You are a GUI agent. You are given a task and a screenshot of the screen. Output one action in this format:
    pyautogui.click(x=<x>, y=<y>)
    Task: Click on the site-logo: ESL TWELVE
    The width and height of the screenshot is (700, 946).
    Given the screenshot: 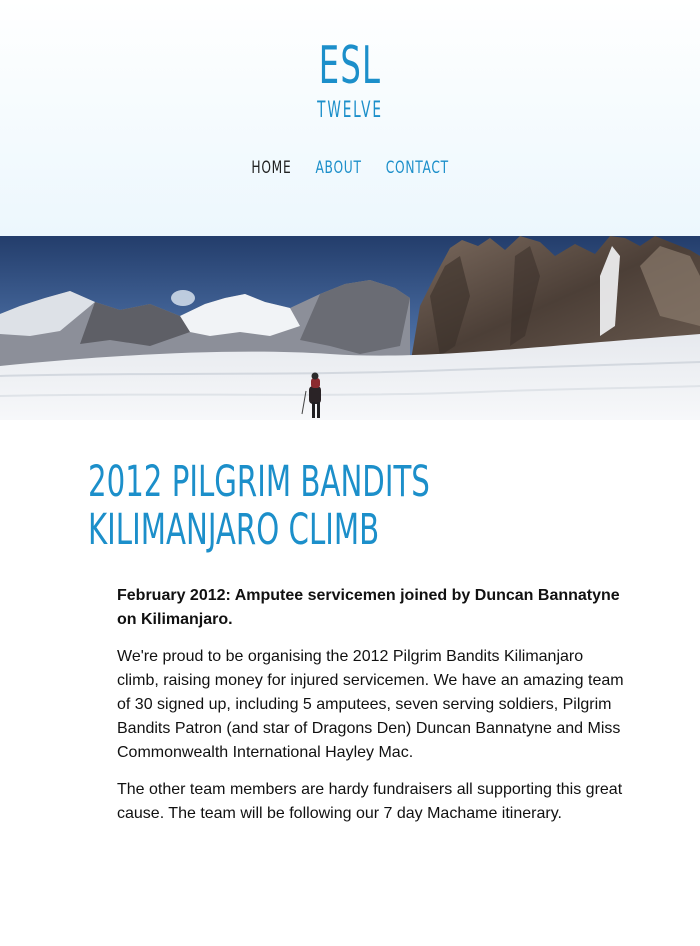 What is the action you would take?
    pyautogui.click(x=350, y=80)
    